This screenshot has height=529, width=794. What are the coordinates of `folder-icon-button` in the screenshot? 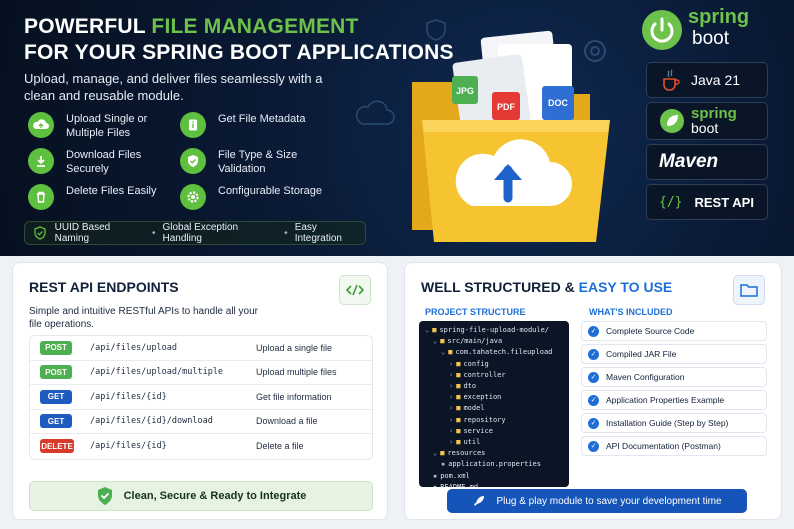 It's located at (749, 290).